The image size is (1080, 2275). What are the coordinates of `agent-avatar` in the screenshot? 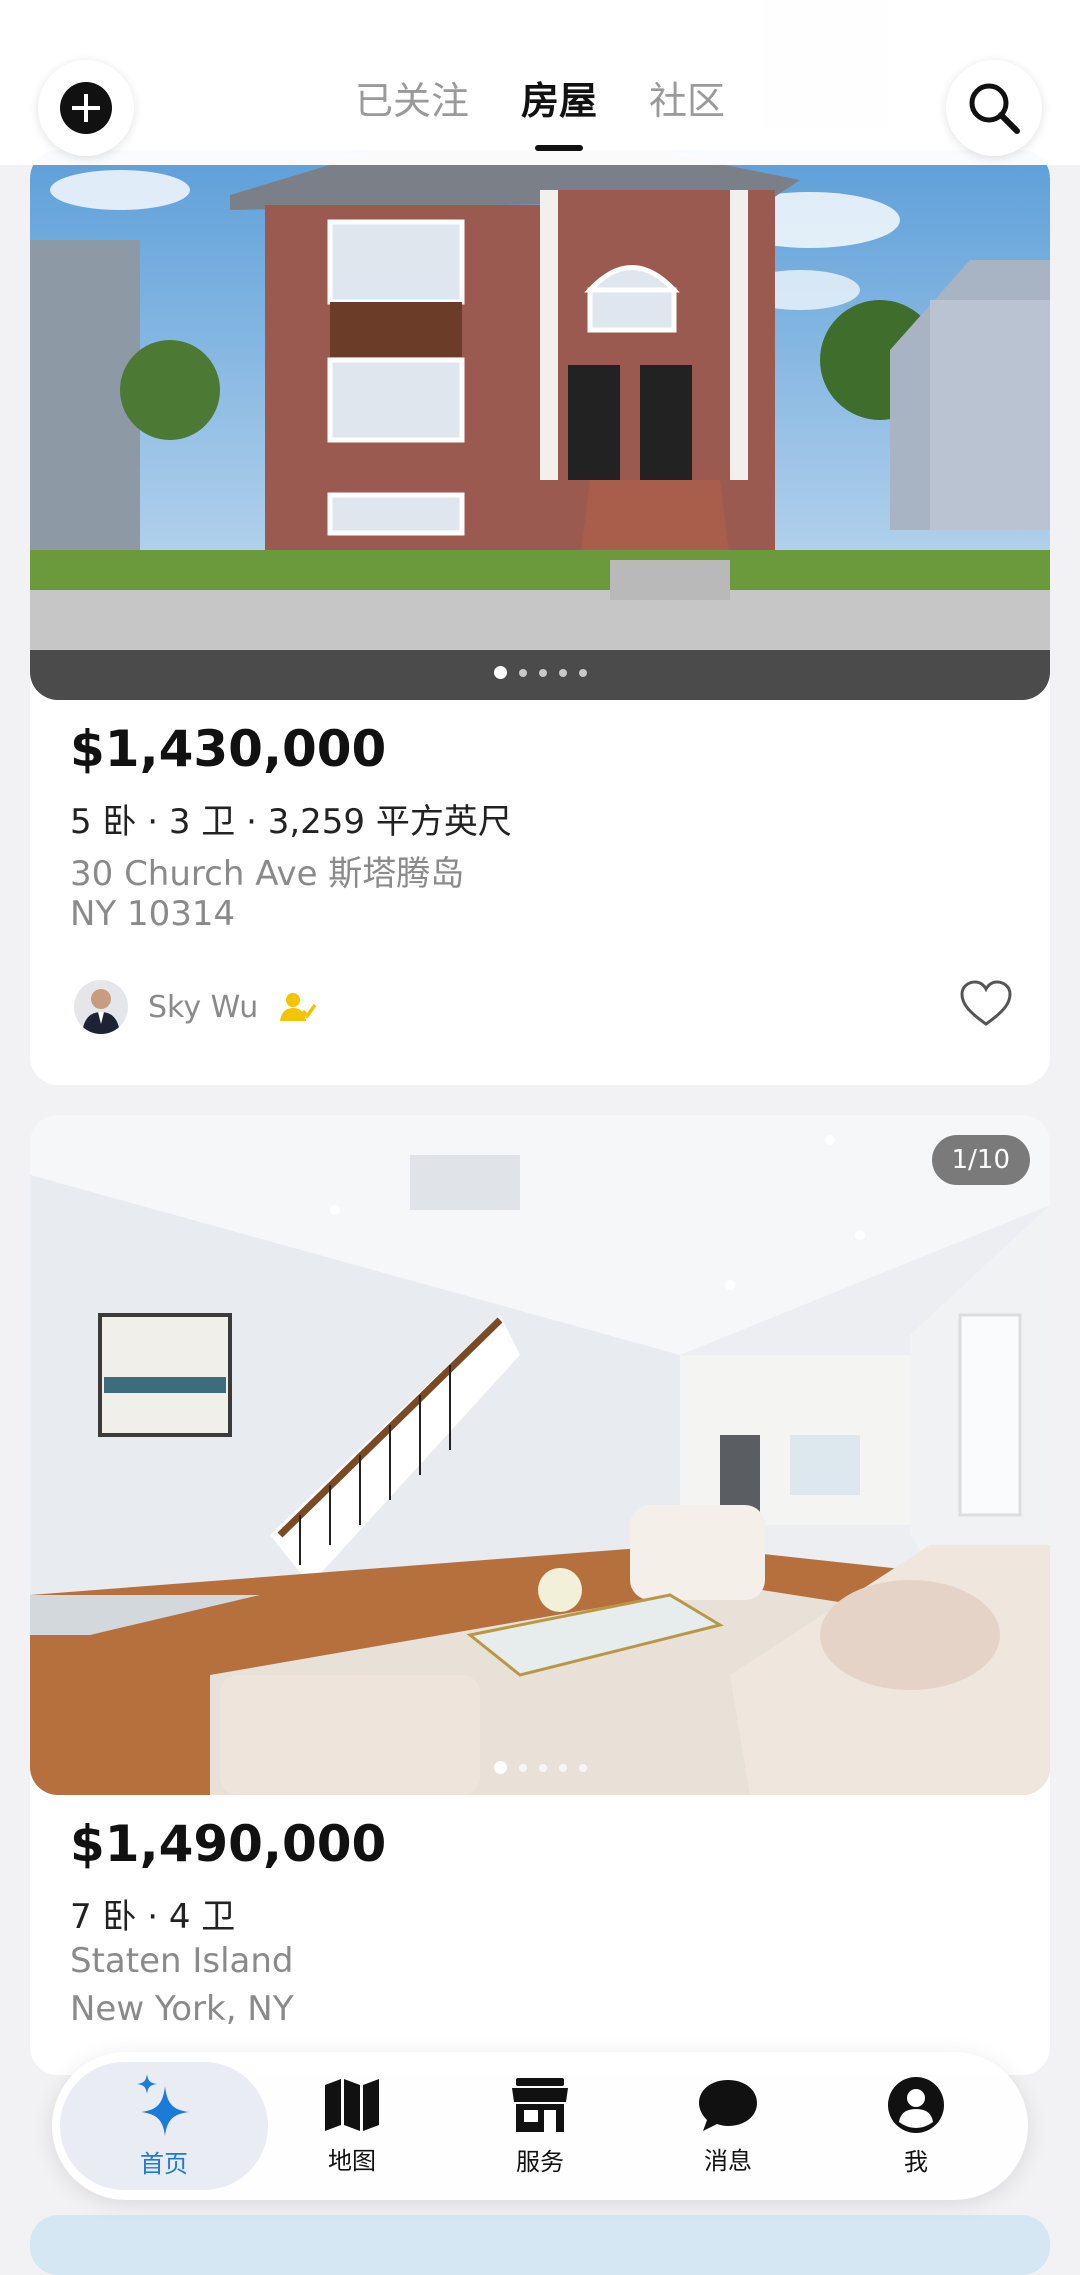 It's located at (101, 1007).